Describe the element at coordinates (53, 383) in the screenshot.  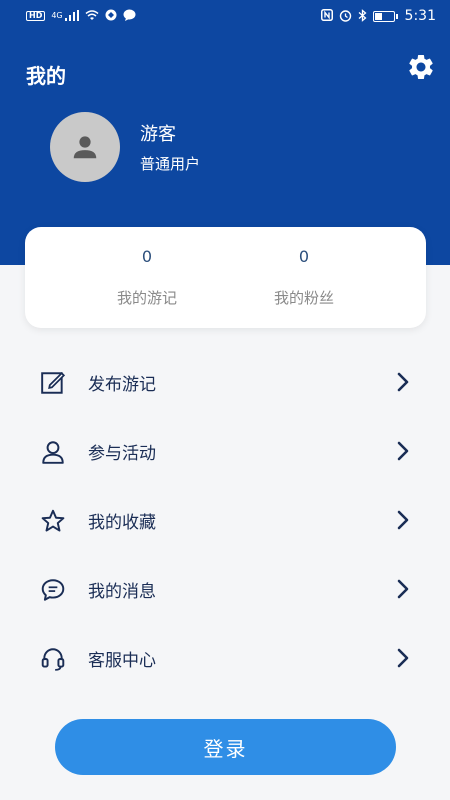
I see `edit-icon` at that location.